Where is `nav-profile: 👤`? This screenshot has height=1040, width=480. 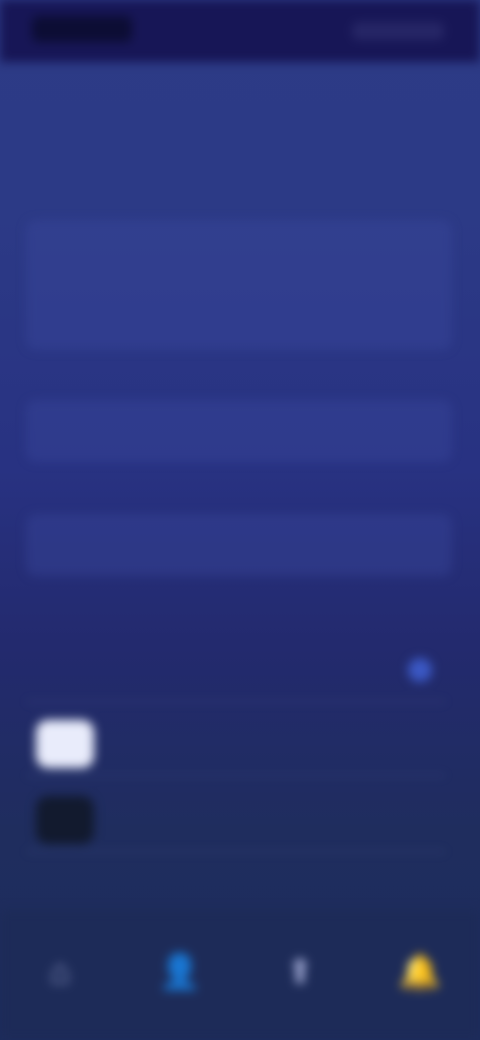 nav-profile: 👤 is located at coordinates (180, 972).